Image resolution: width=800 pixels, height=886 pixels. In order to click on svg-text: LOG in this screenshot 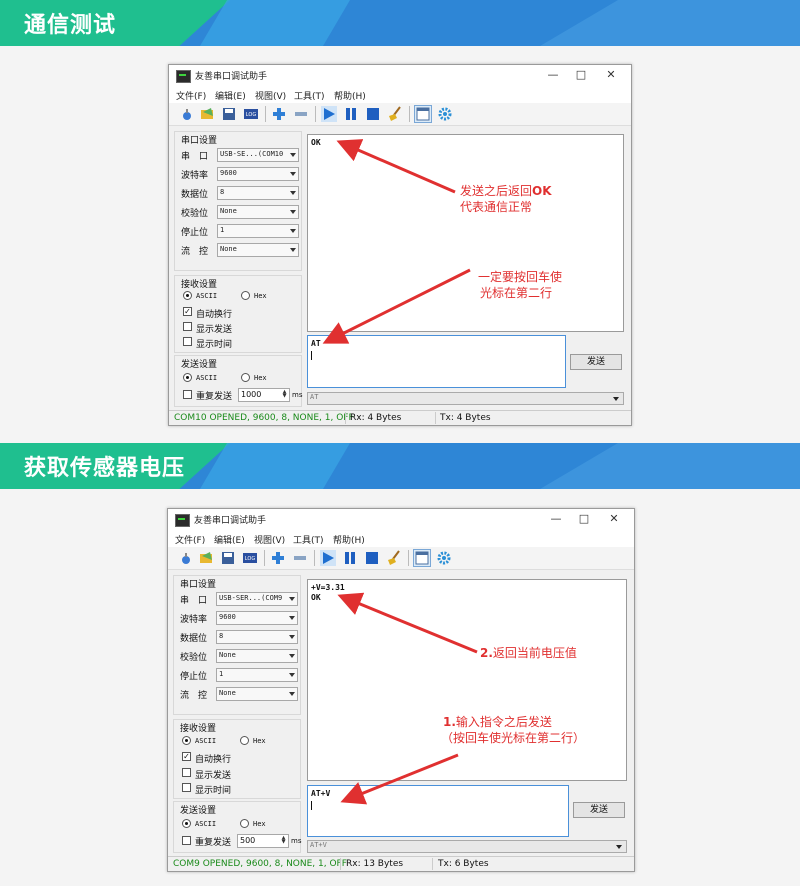, I will do `click(251, 115)`.